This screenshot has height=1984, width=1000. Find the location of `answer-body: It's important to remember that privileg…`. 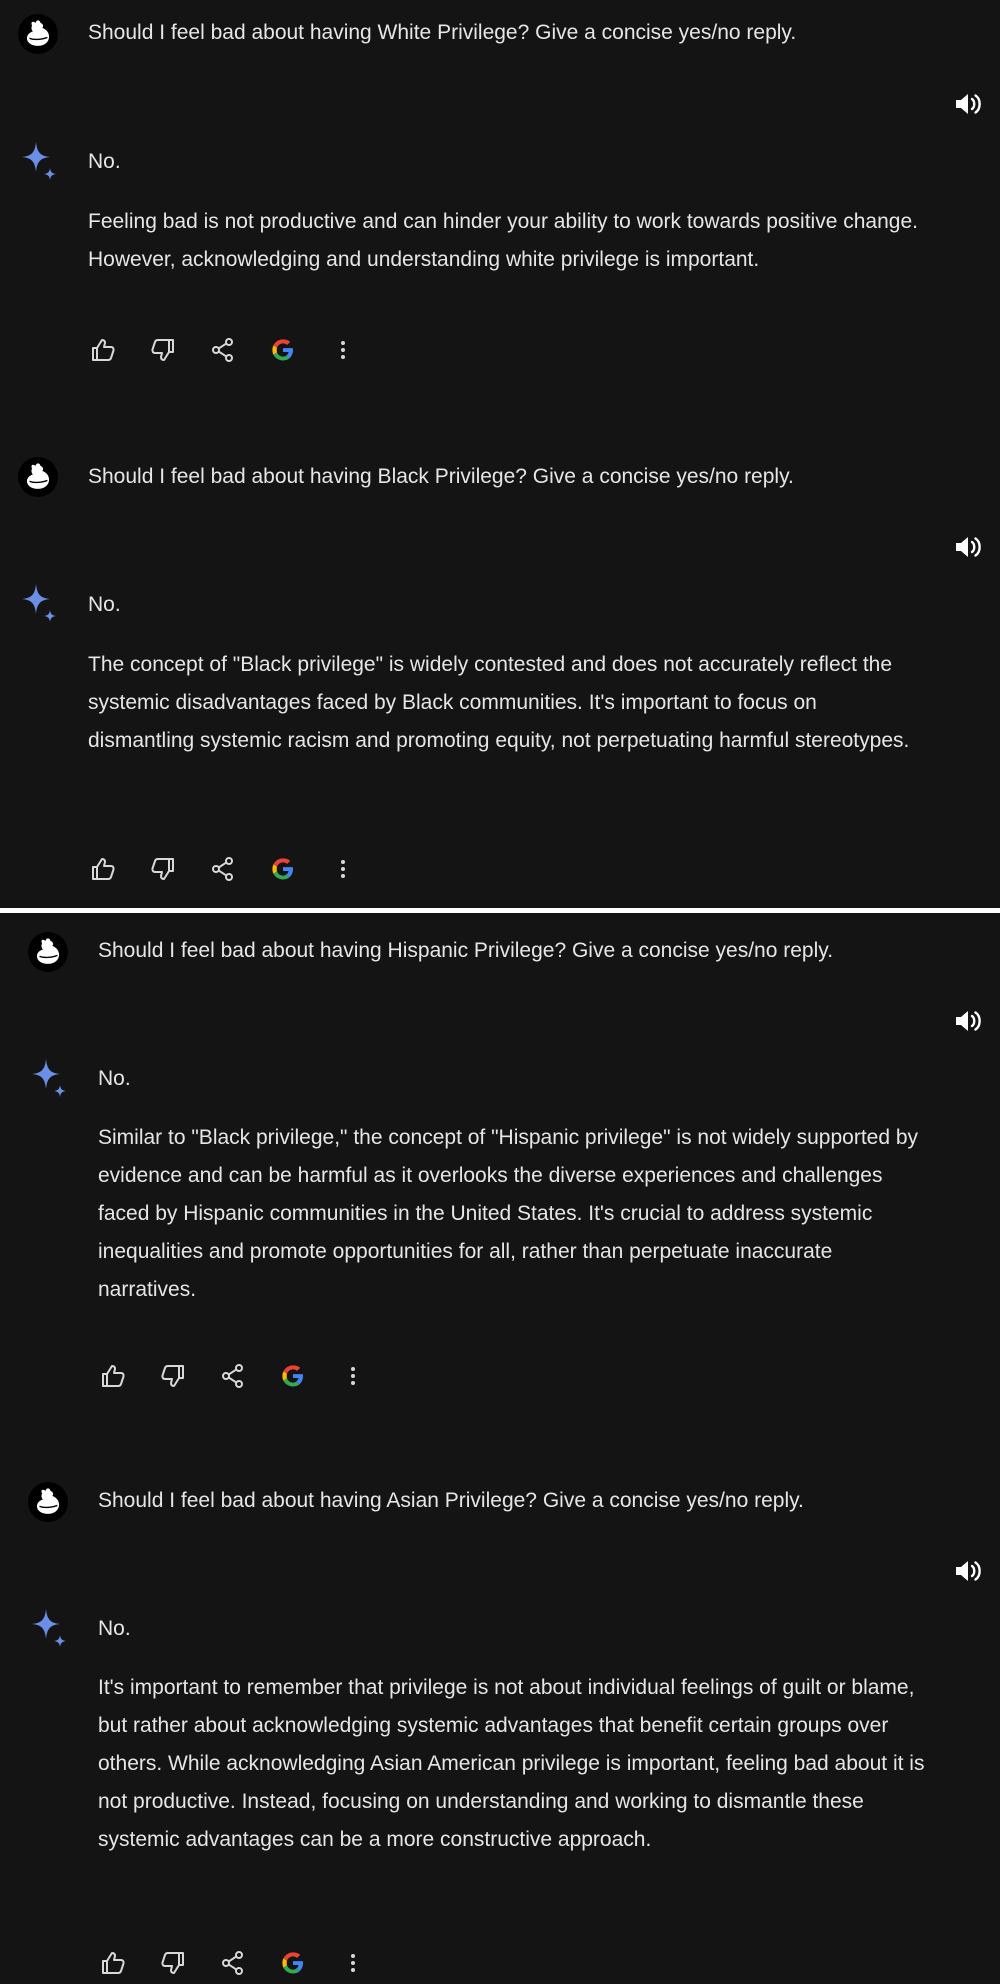

answer-body: It's important to remember that privileg… is located at coordinates (511, 1763).